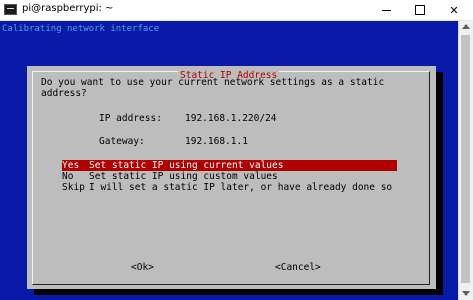 The height and width of the screenshot is (300, 473). I want to click on menu-item-desc: Set static IP using custom values, so click(183, 176).